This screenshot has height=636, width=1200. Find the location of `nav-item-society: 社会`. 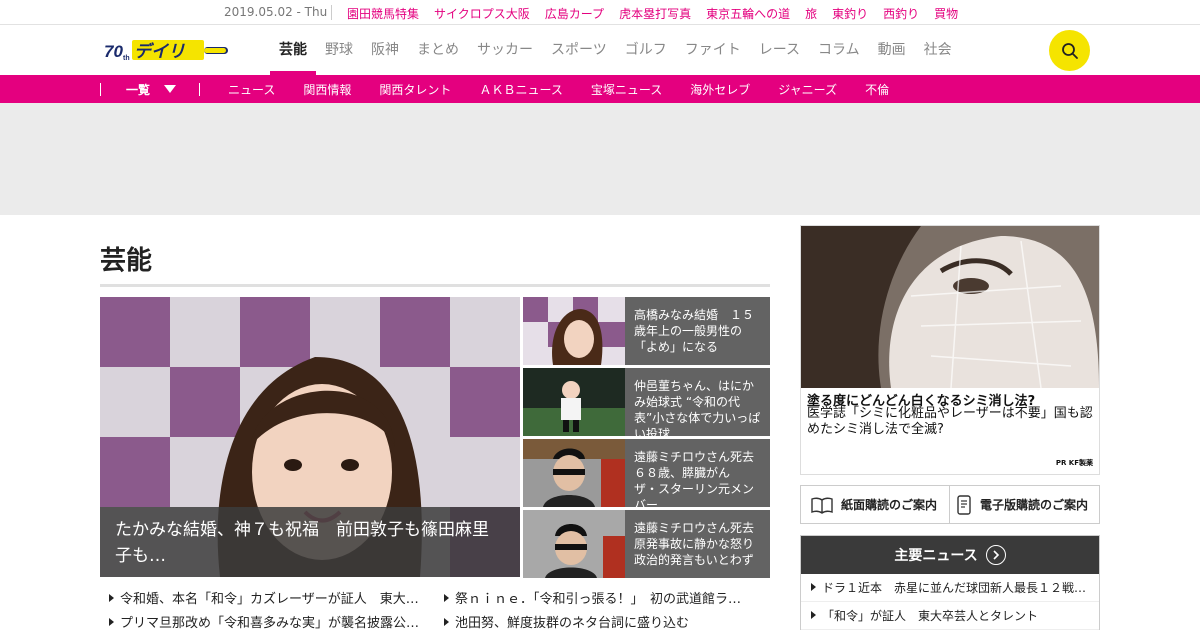

nav-item-society: 社会 is located at coordinates (938, 50).